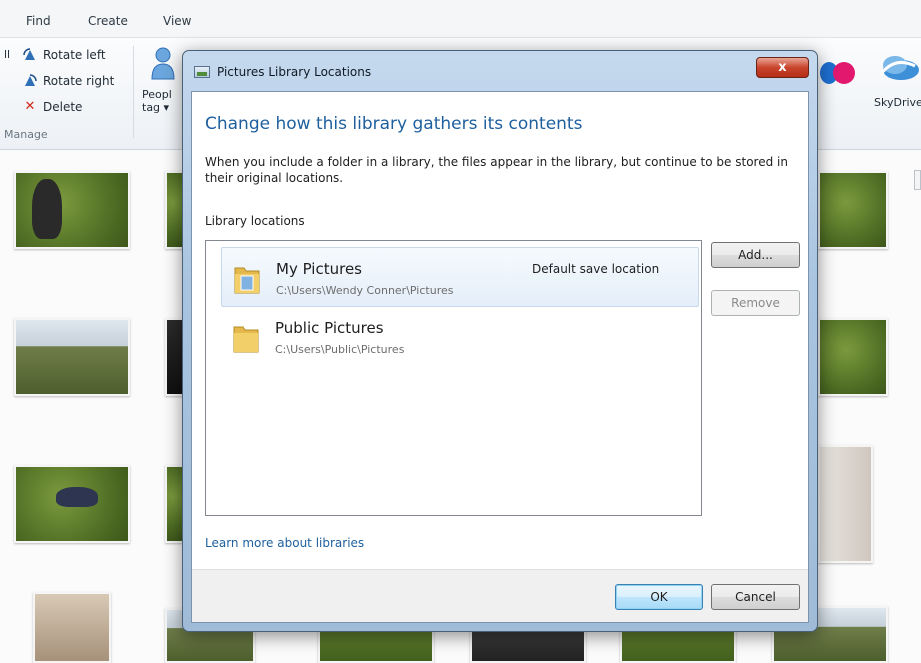 The image size is (921, 663). What do you see at coordinates (500, 595) in the screenshot?
I see `dialog-footer: OK Cancel` at bounding box center [500, 595].